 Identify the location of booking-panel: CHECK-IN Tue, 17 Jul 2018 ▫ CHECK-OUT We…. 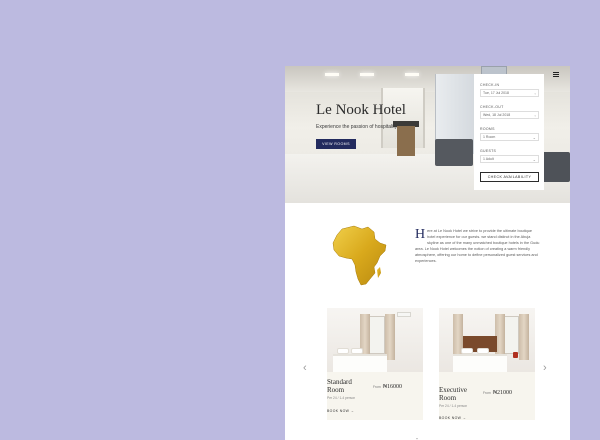
(509, 132).